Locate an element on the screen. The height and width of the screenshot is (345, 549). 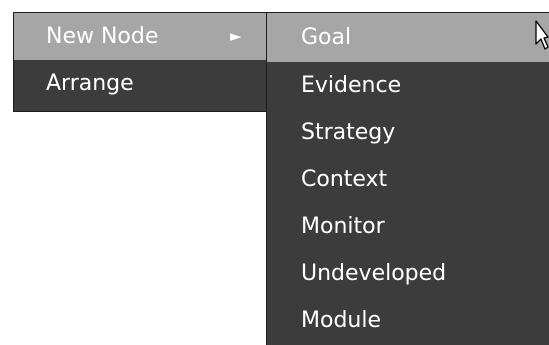
submenu-item-strategy: Strategy is located at coordinates (408, 132).